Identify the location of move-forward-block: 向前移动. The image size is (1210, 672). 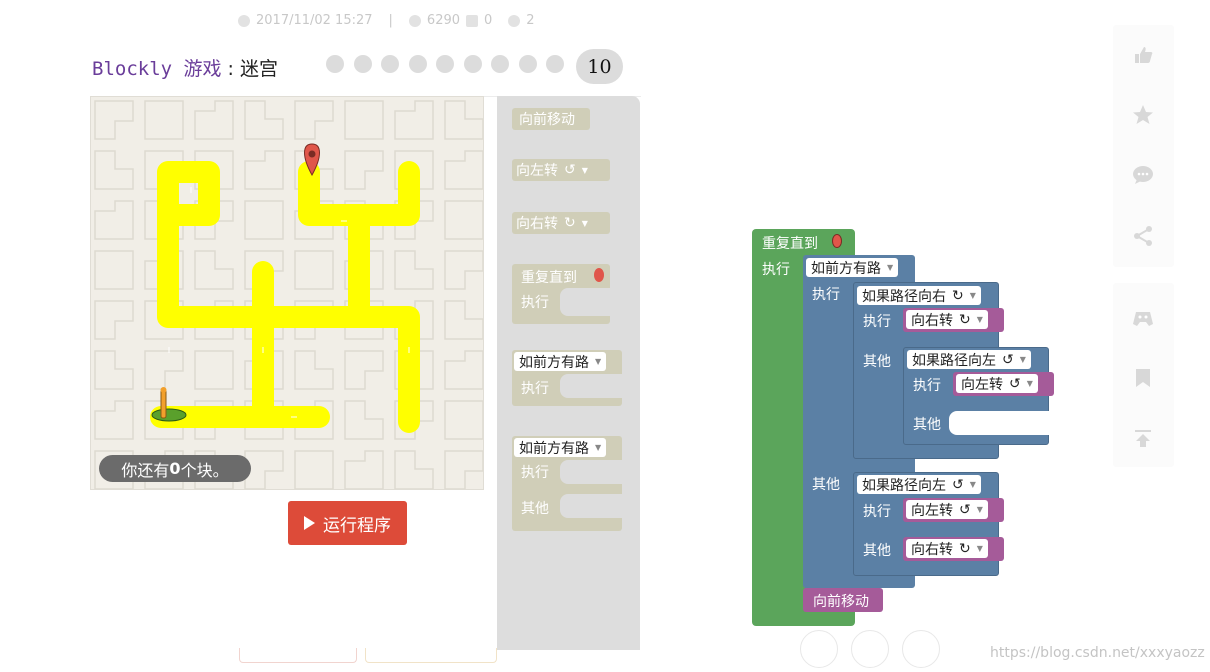
(843, 600).